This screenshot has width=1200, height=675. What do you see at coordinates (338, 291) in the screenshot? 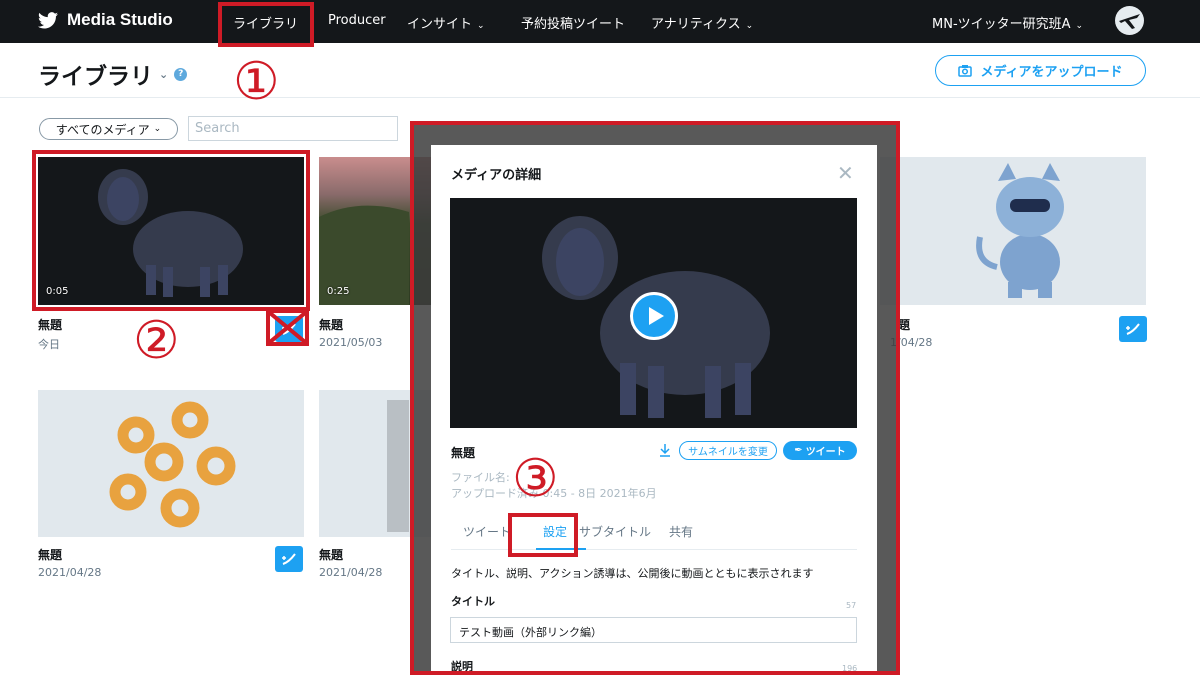
I see `duration-label: 0:25` at bounding box center [338, 291].